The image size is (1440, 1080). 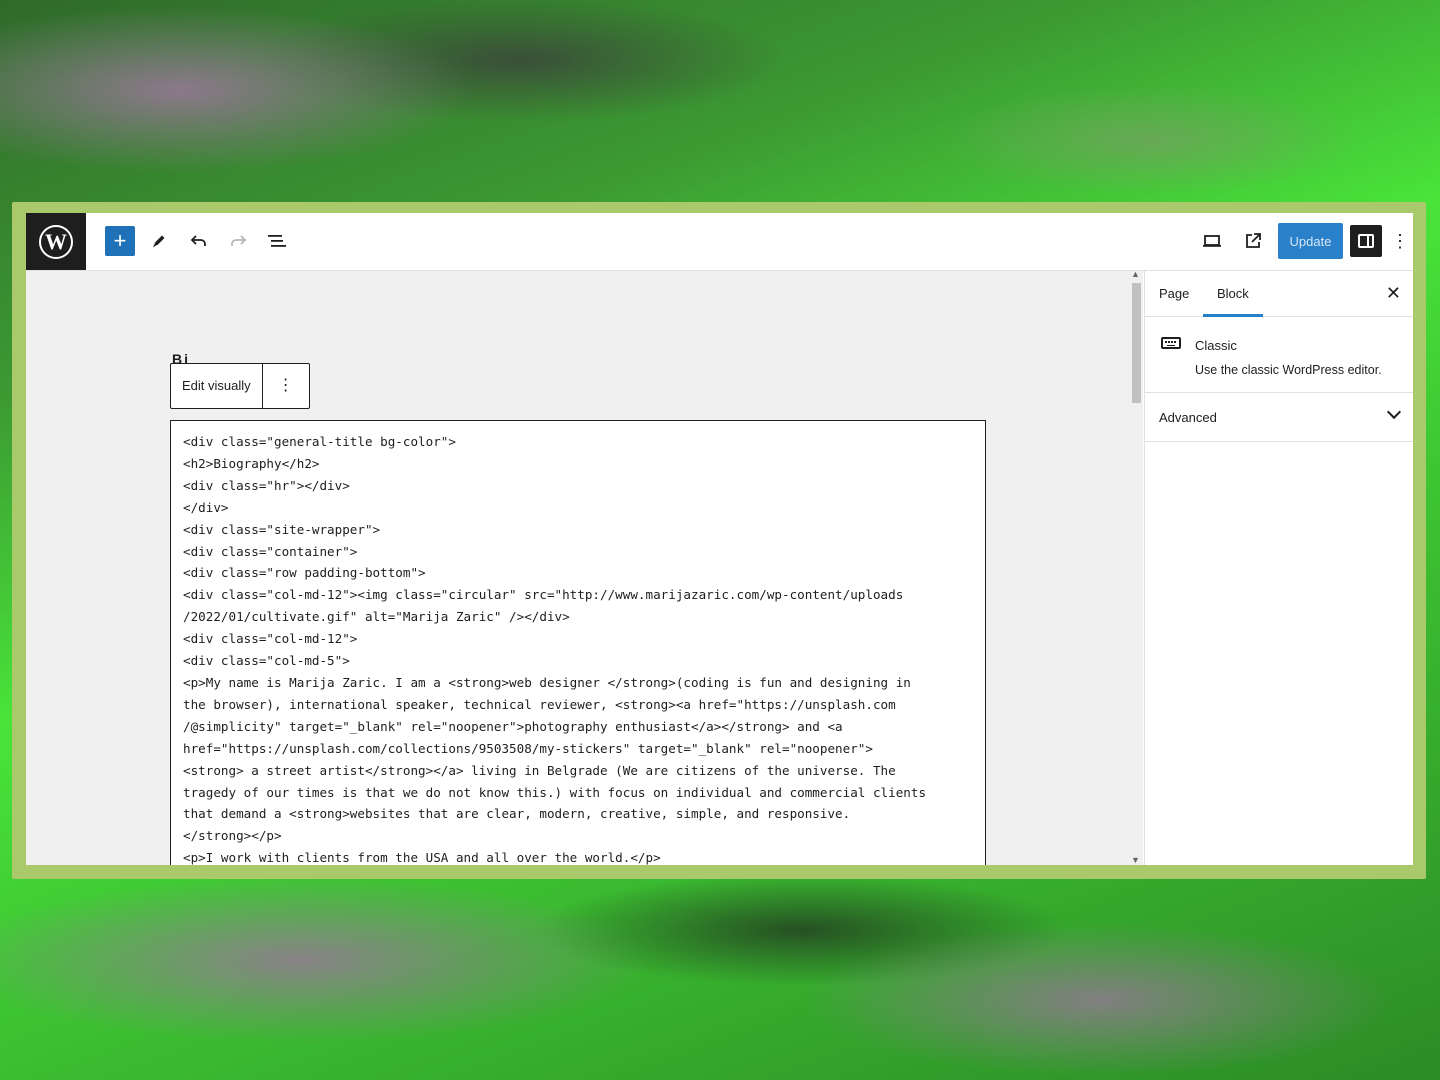 What do you see at coordinates (1310, 241) in the screenshot?
I see `update-button: Update` at bounding box center [1310, 241].